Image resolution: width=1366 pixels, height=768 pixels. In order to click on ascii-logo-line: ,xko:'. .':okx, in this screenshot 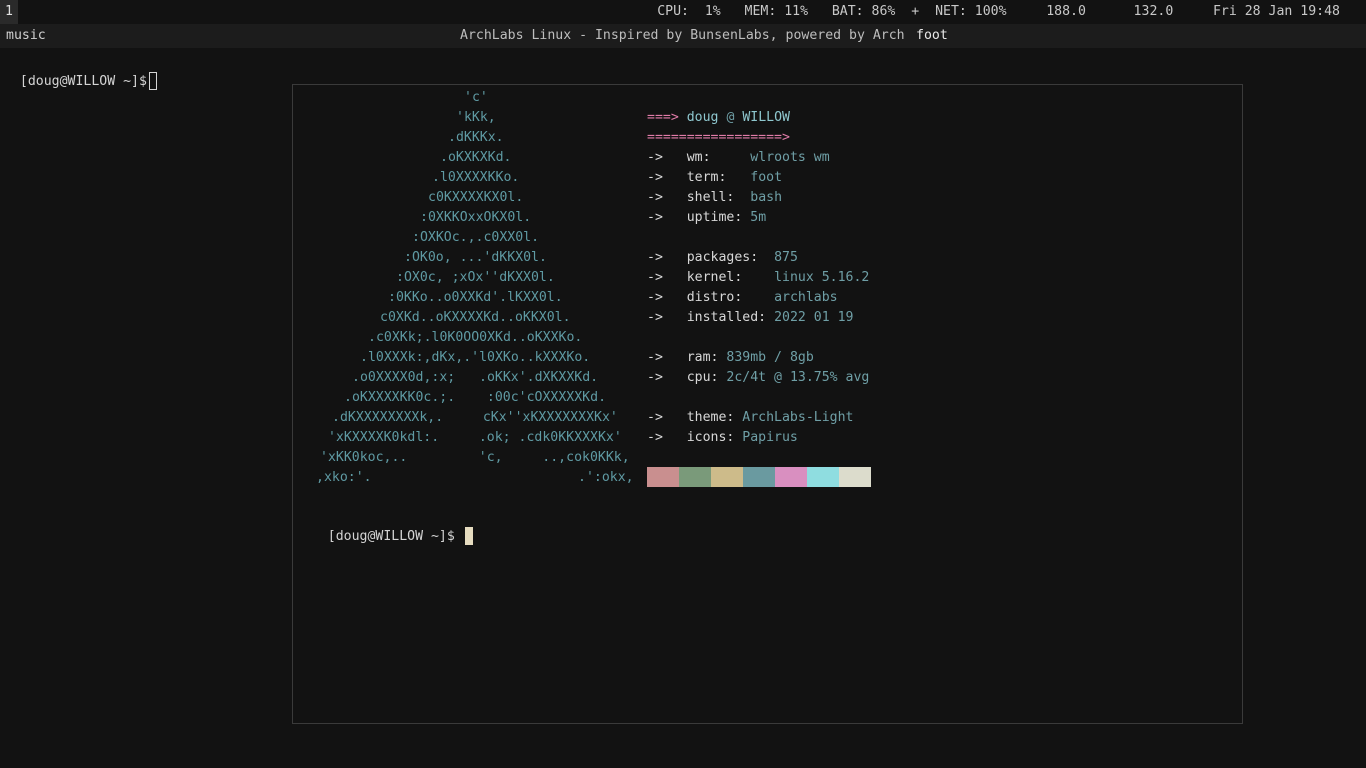, I will do `click(475, 477)`.